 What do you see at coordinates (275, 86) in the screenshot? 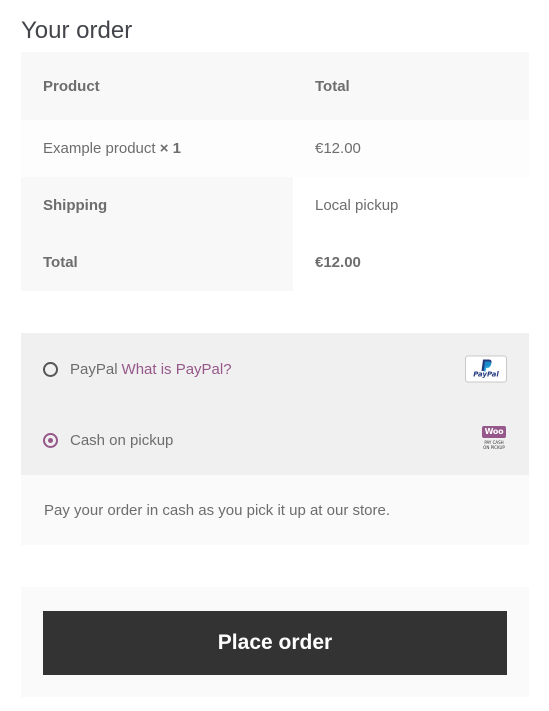
I see `table-header-row: Product Total` at bounding box center [275, 86].